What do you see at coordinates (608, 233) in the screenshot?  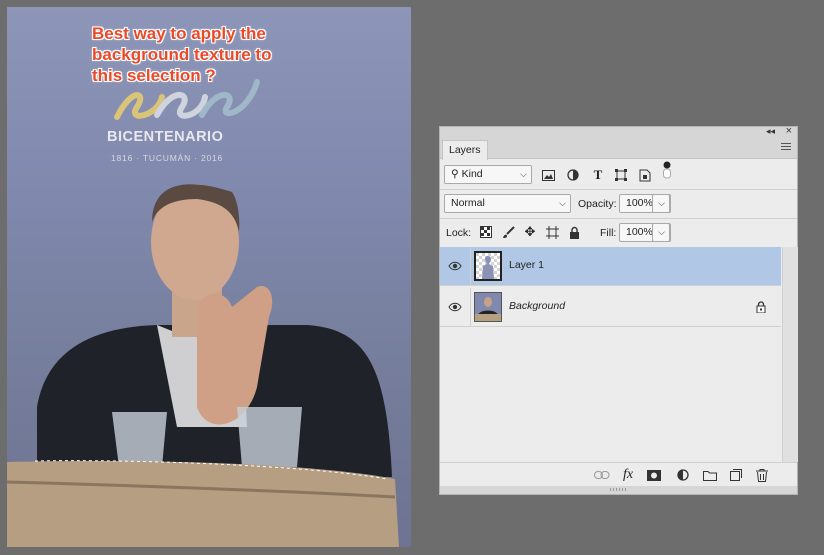 I see `fill-label: Fill:` at bounding box center [608, 233].